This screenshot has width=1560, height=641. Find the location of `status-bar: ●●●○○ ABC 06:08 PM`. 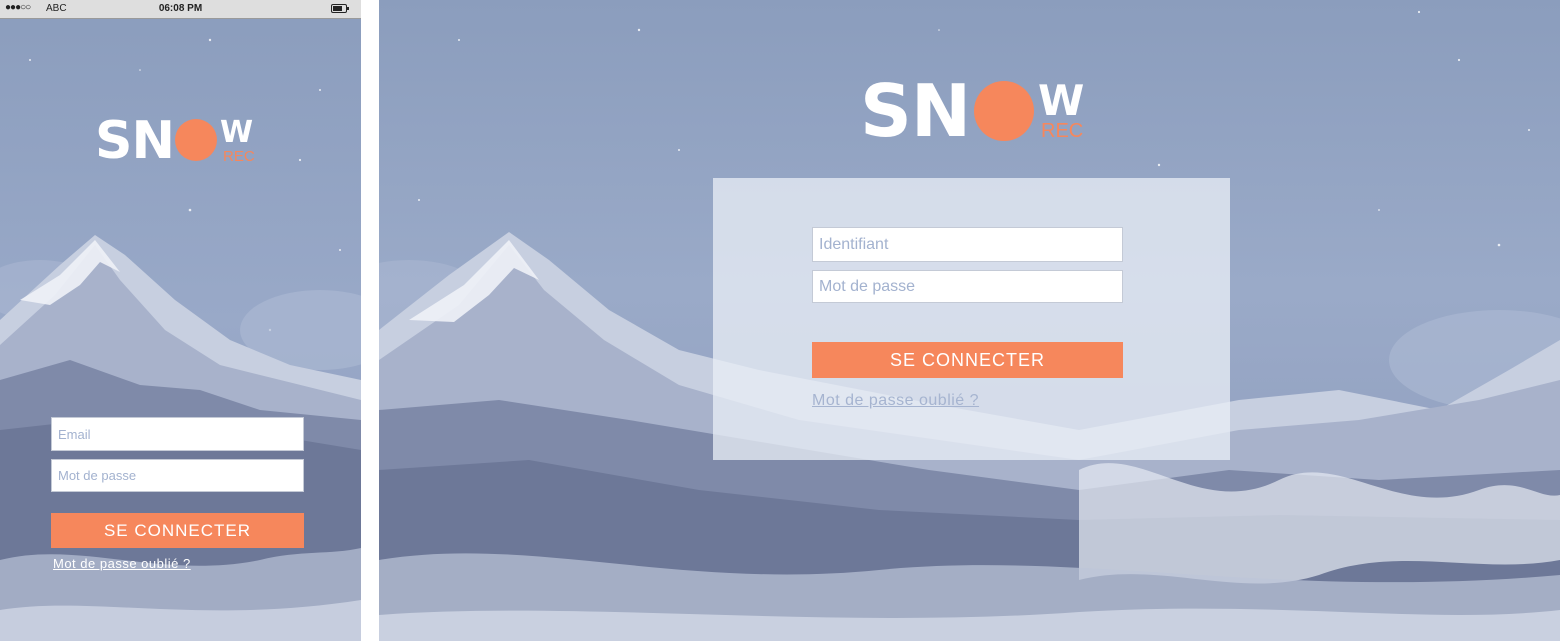

status-bar: ●●●○○ ABC 06:08 PM is located at coordinates (180, 9).